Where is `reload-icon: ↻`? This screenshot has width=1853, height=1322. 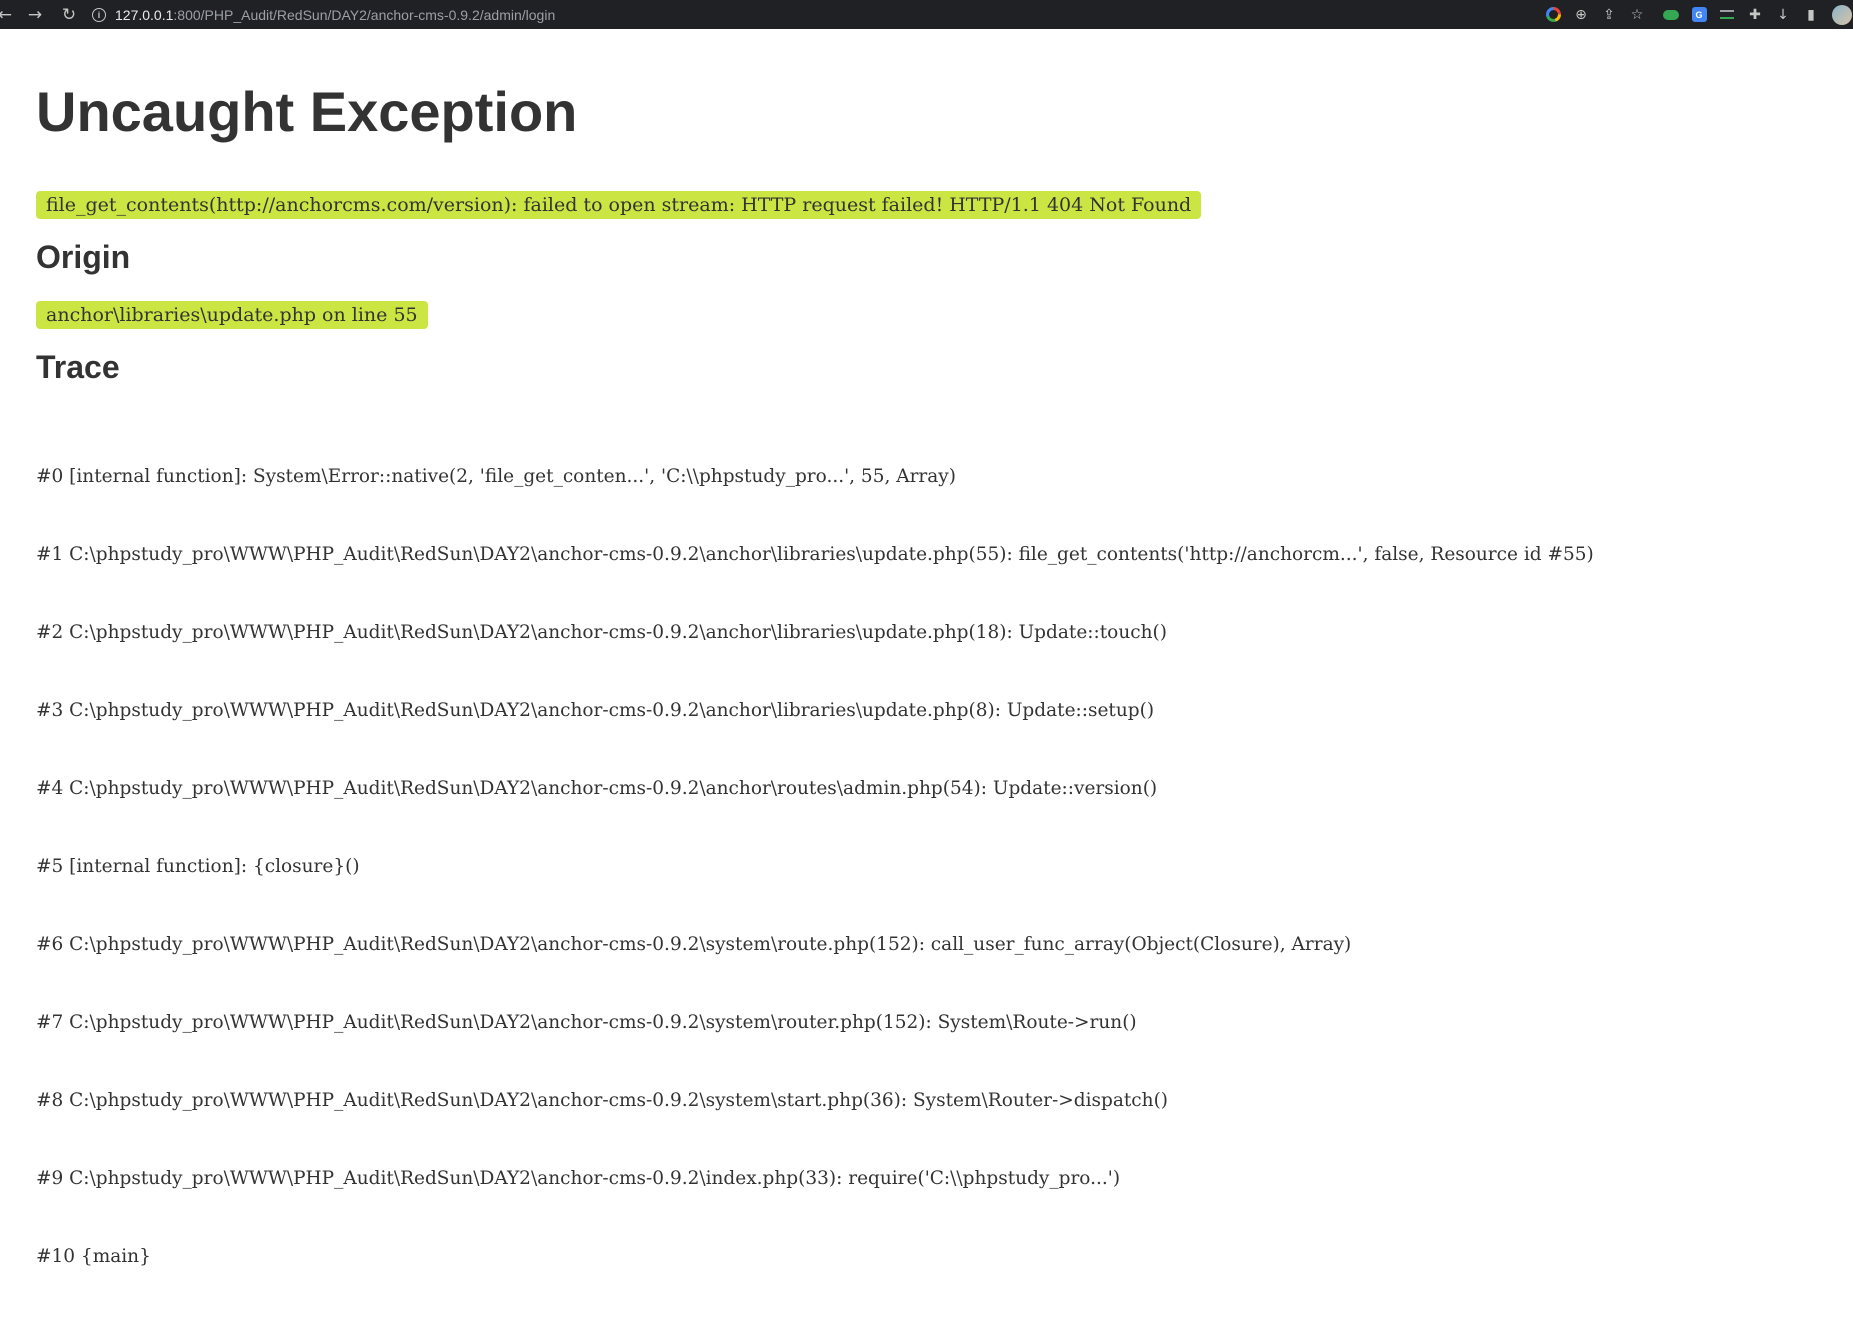
reload-icon: ↻ is located at coordinates (69, 15).